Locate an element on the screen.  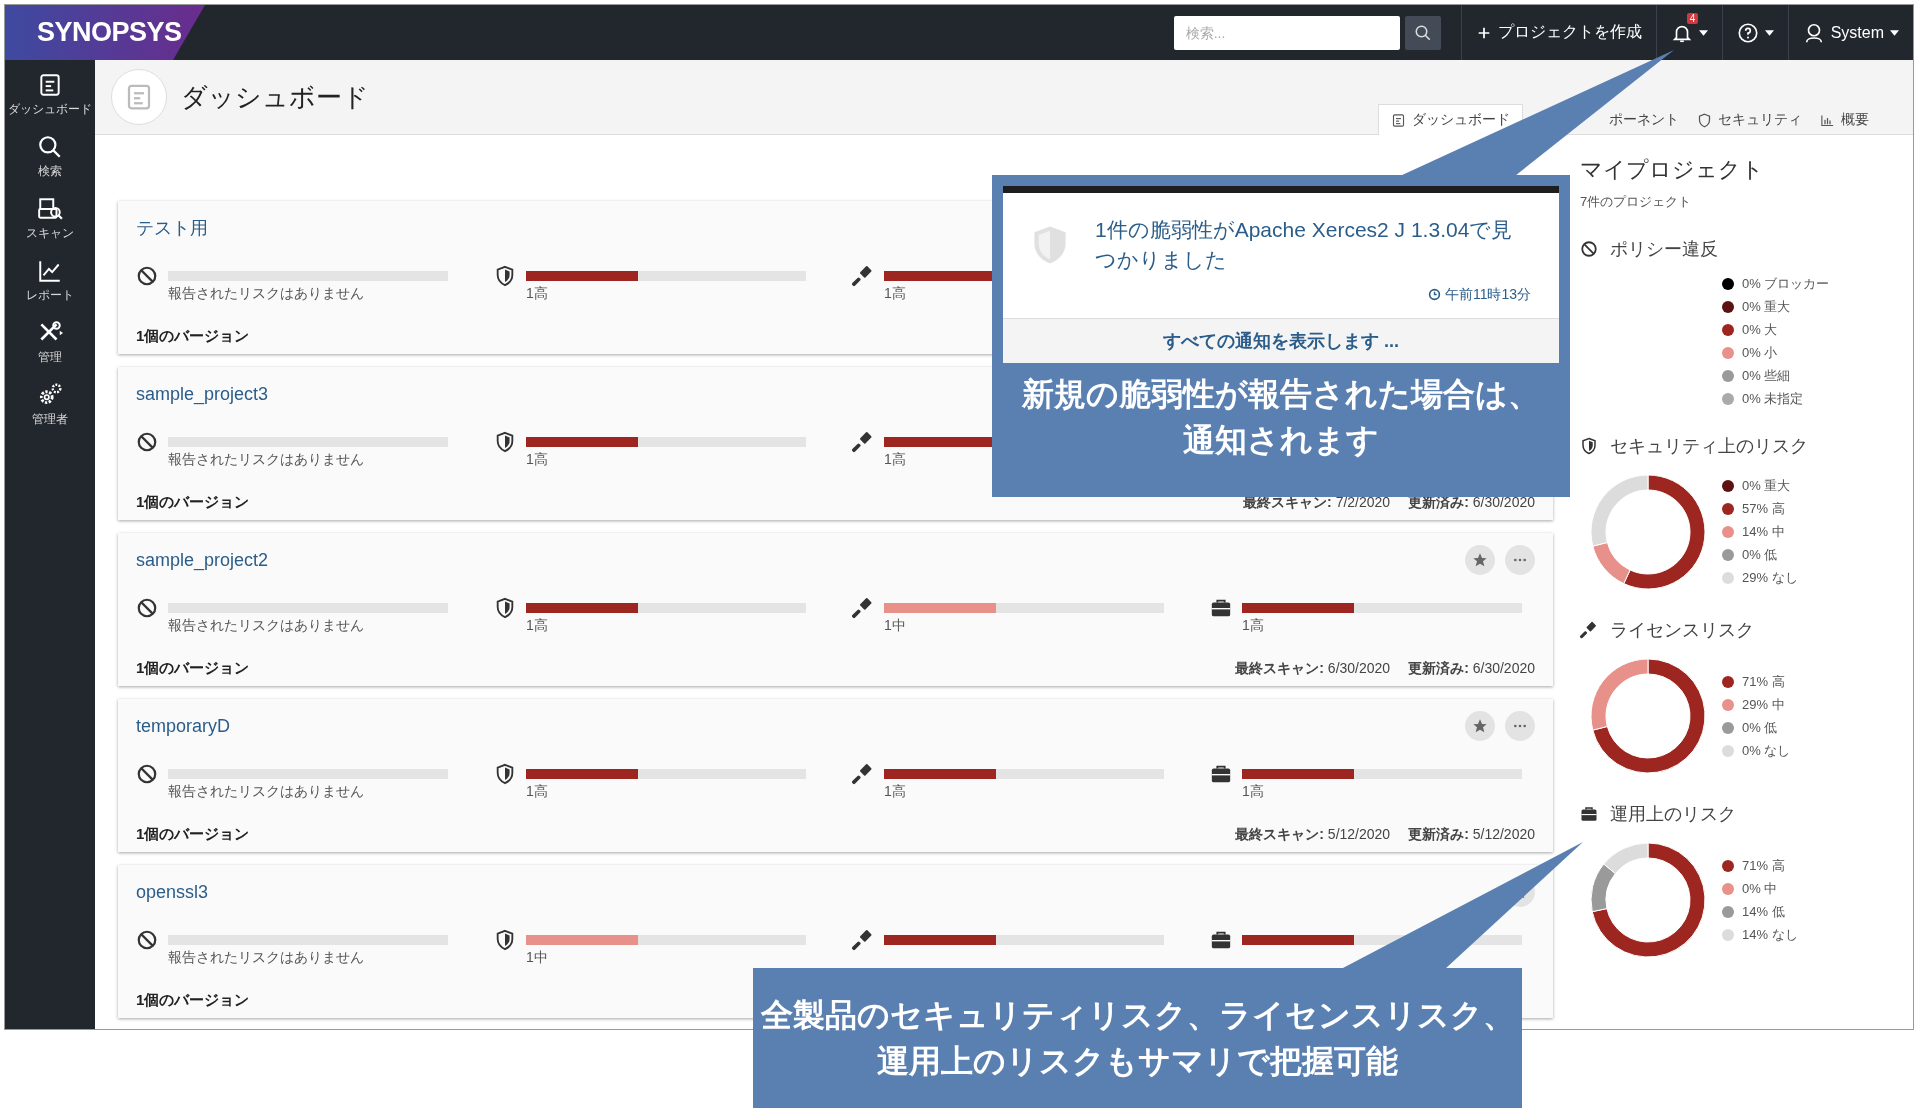
notification-badge: 4 is located at coordinates (1692, 18).